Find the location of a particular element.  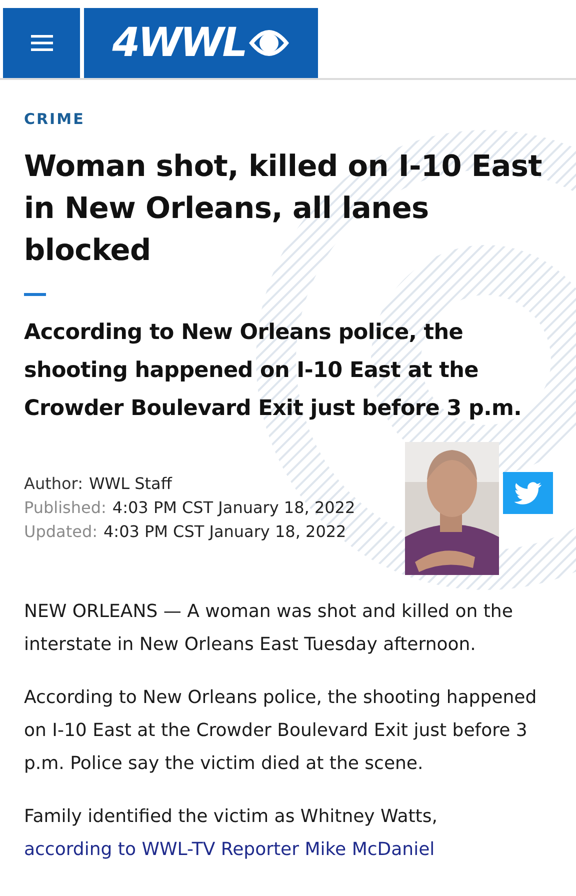

body-paragraph: Family identified the victim as Whitney Watts, is located at coordinates (231, 816).